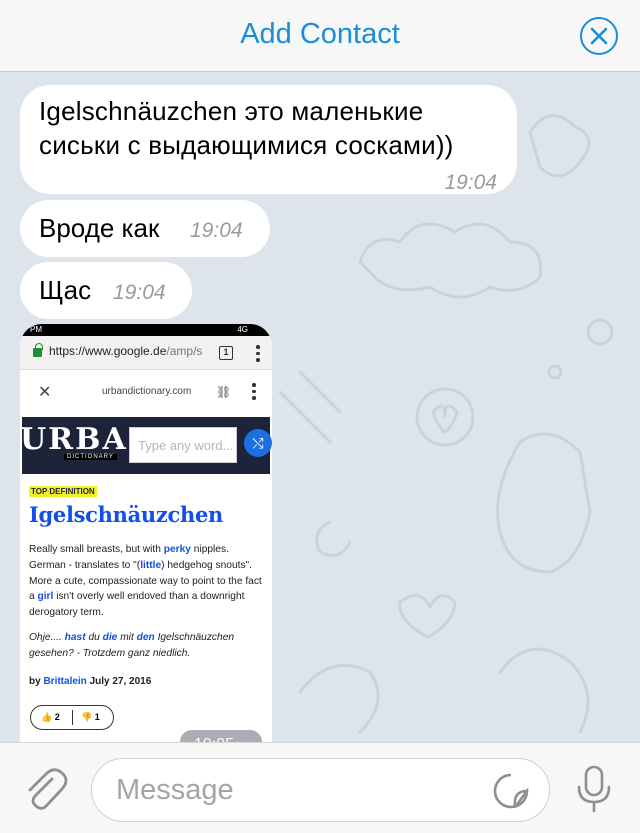 This screenshot has width=640, height=833. What do you see at coordinates (221, 736) in the screenshot?
I see `photo-time: 19:05` at bounding box center [221, 736].